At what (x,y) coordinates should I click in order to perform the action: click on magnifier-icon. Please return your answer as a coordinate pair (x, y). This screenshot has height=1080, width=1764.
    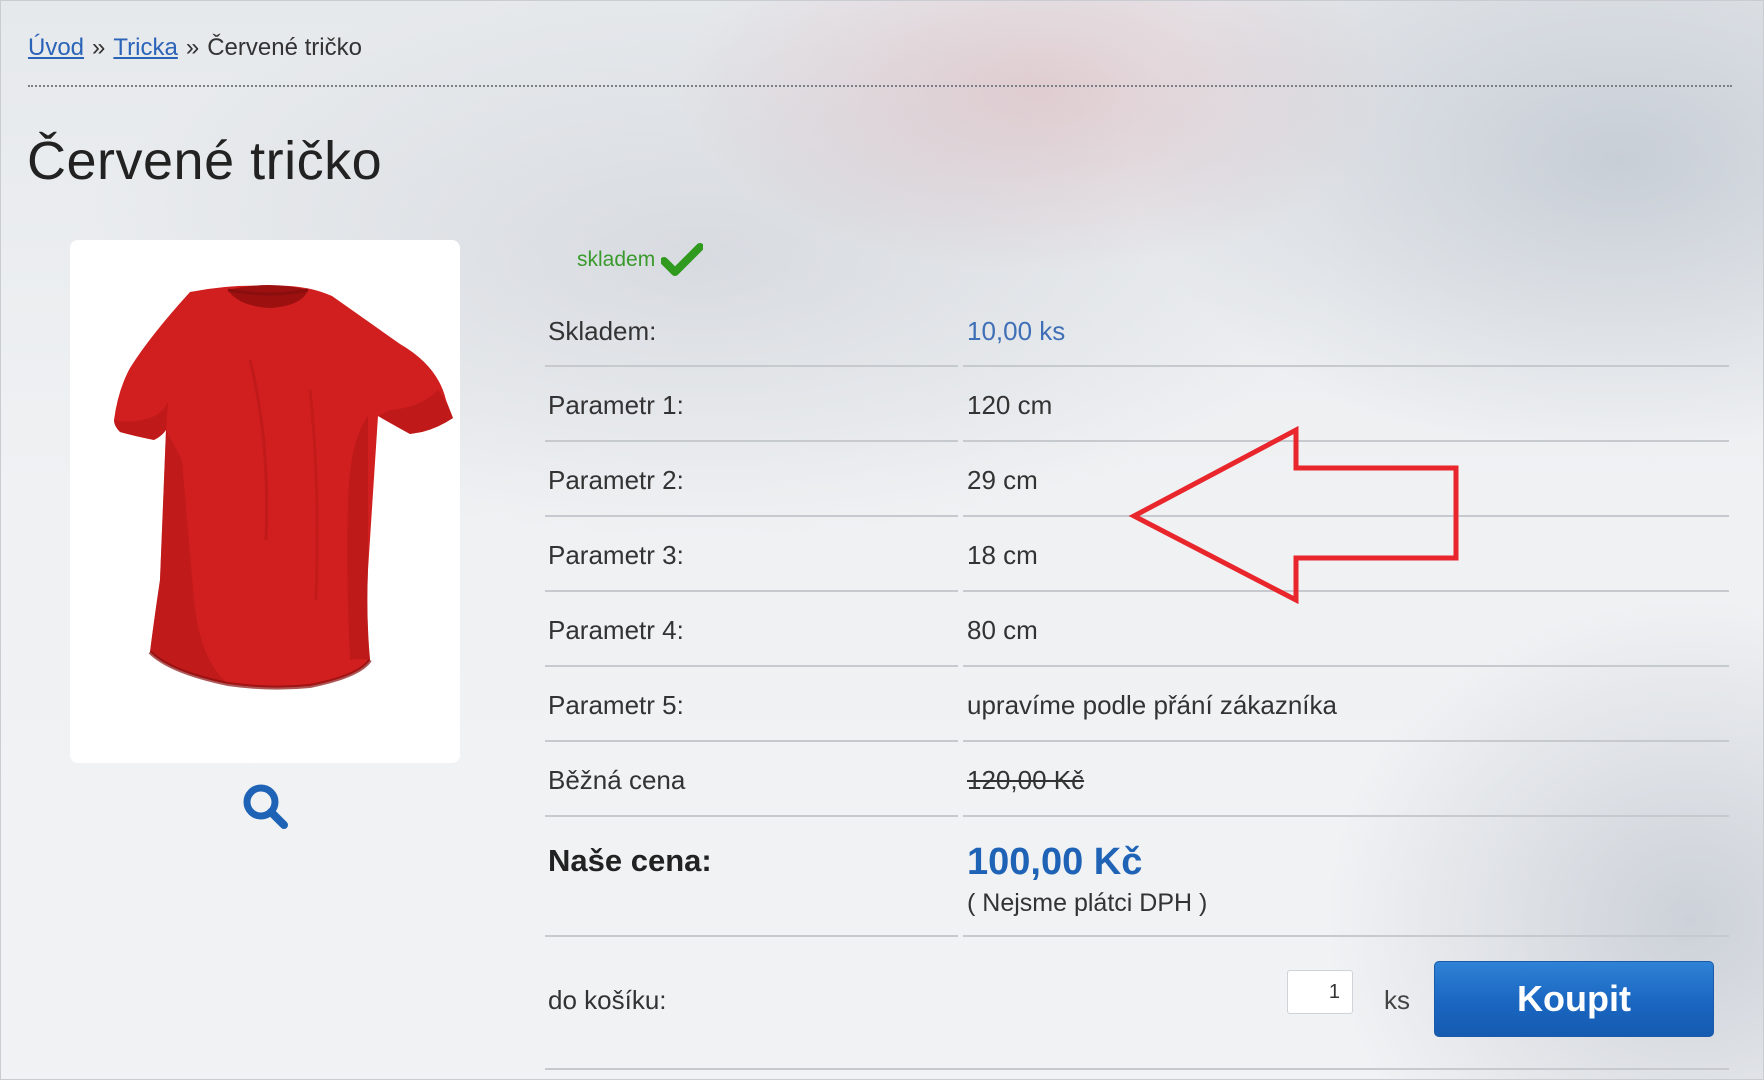
    Looking at the image, I should click on (266, 807).